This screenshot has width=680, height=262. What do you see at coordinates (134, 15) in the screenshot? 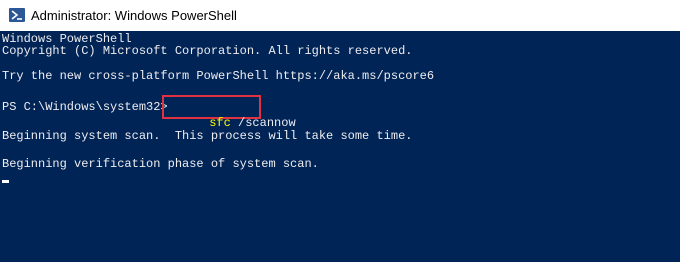
I see `window-title: Administrator: Windows PowerShell` at bounding box center [134, 15].